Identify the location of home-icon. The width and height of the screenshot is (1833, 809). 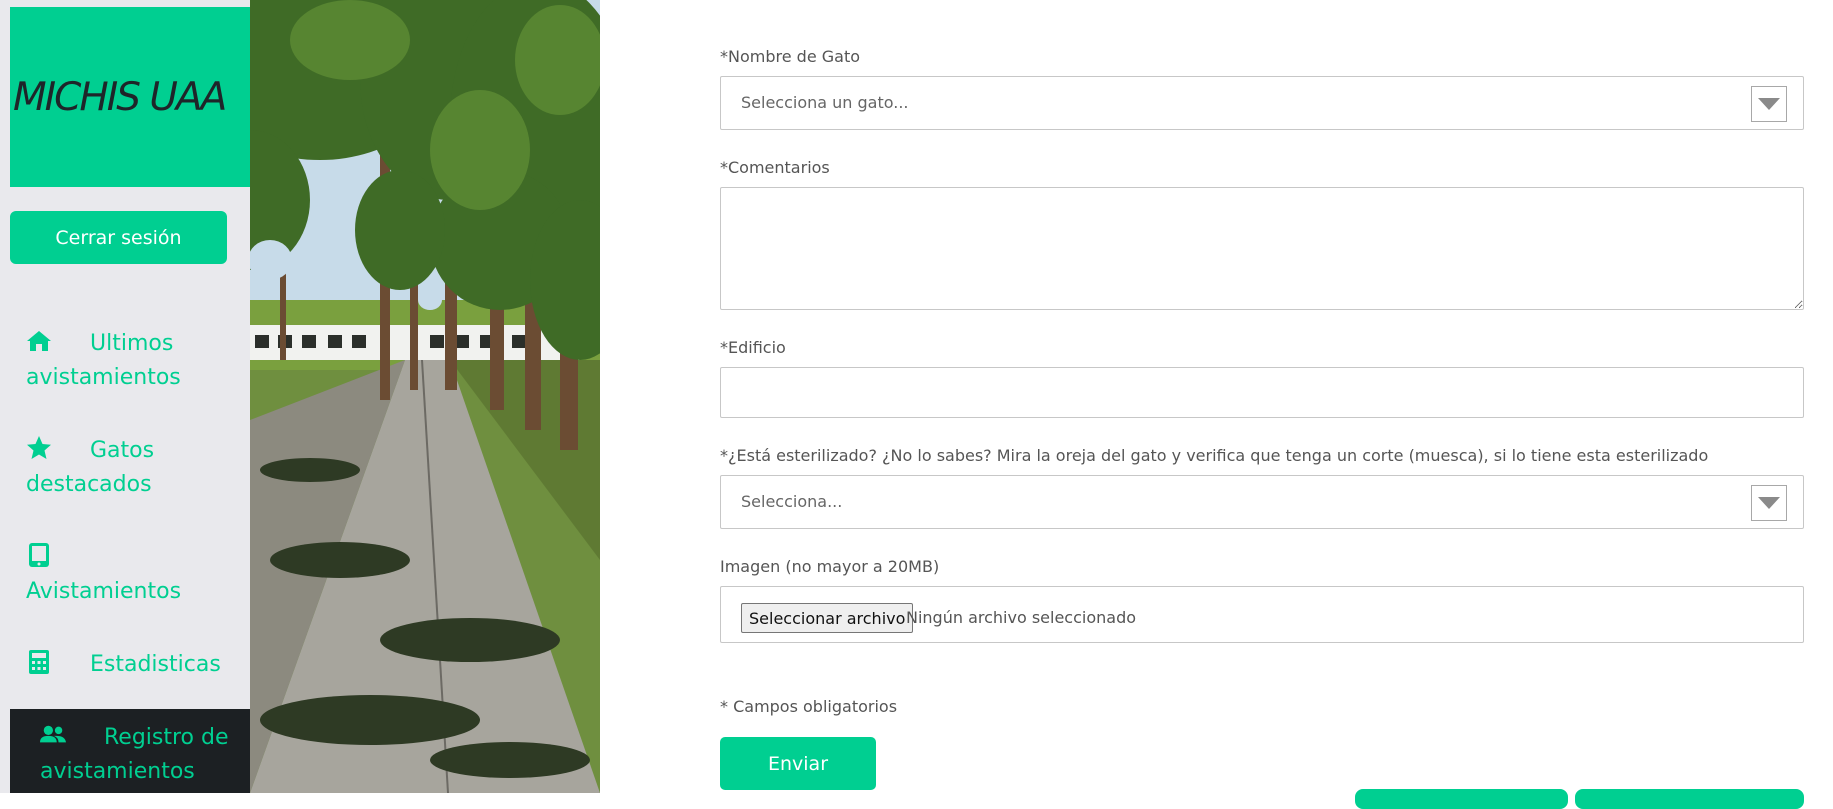
(39, 341).